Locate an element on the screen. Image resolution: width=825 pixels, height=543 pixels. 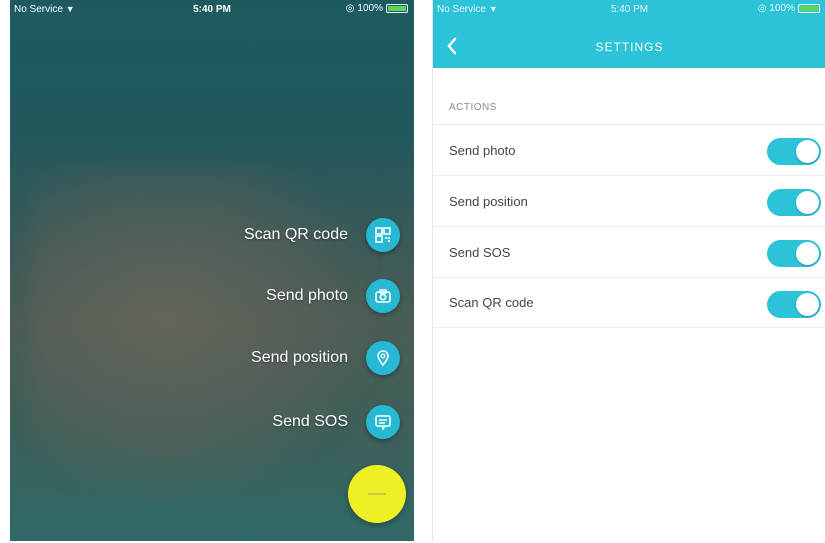
setting-label: Send position is located at coordinates (488, 201).